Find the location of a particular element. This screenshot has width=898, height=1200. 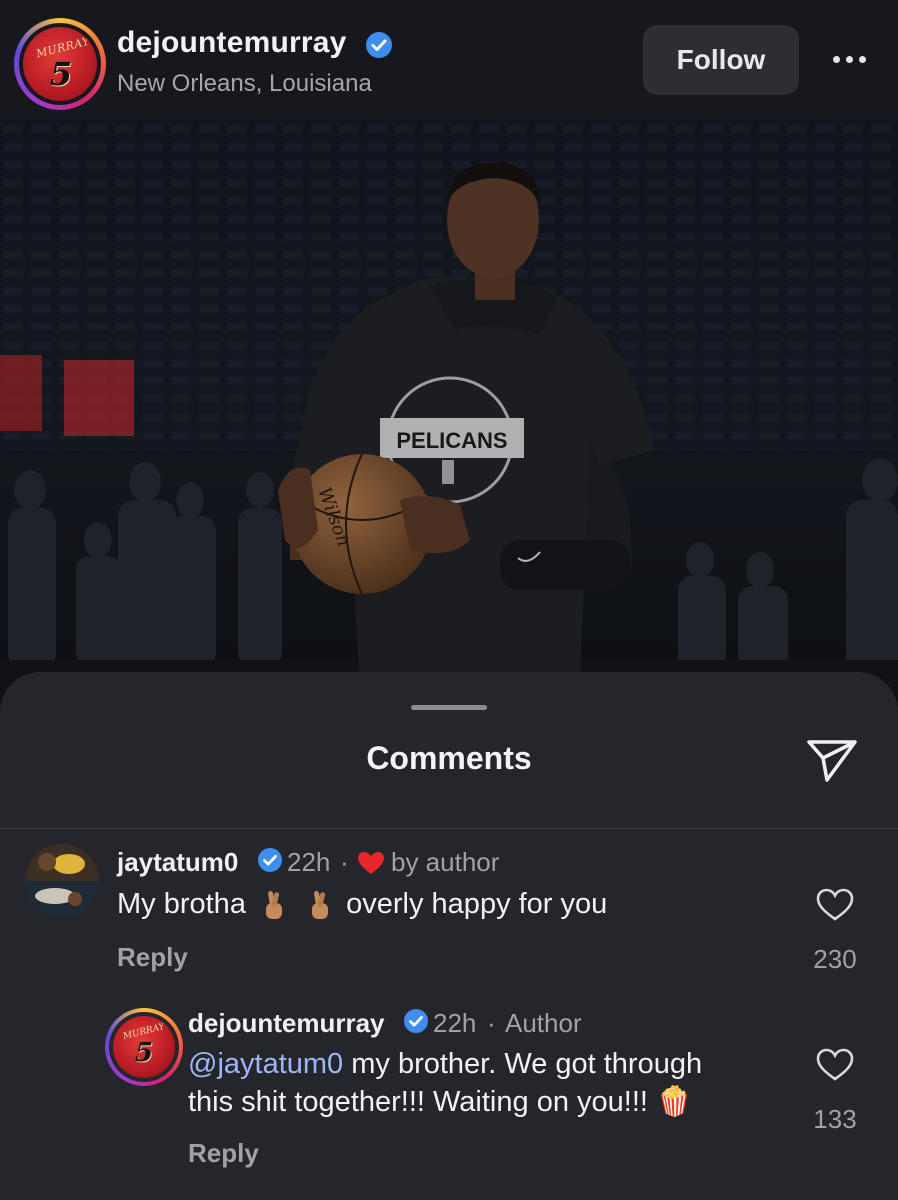

follow-button: Follow is located at coordinates (721, 60).